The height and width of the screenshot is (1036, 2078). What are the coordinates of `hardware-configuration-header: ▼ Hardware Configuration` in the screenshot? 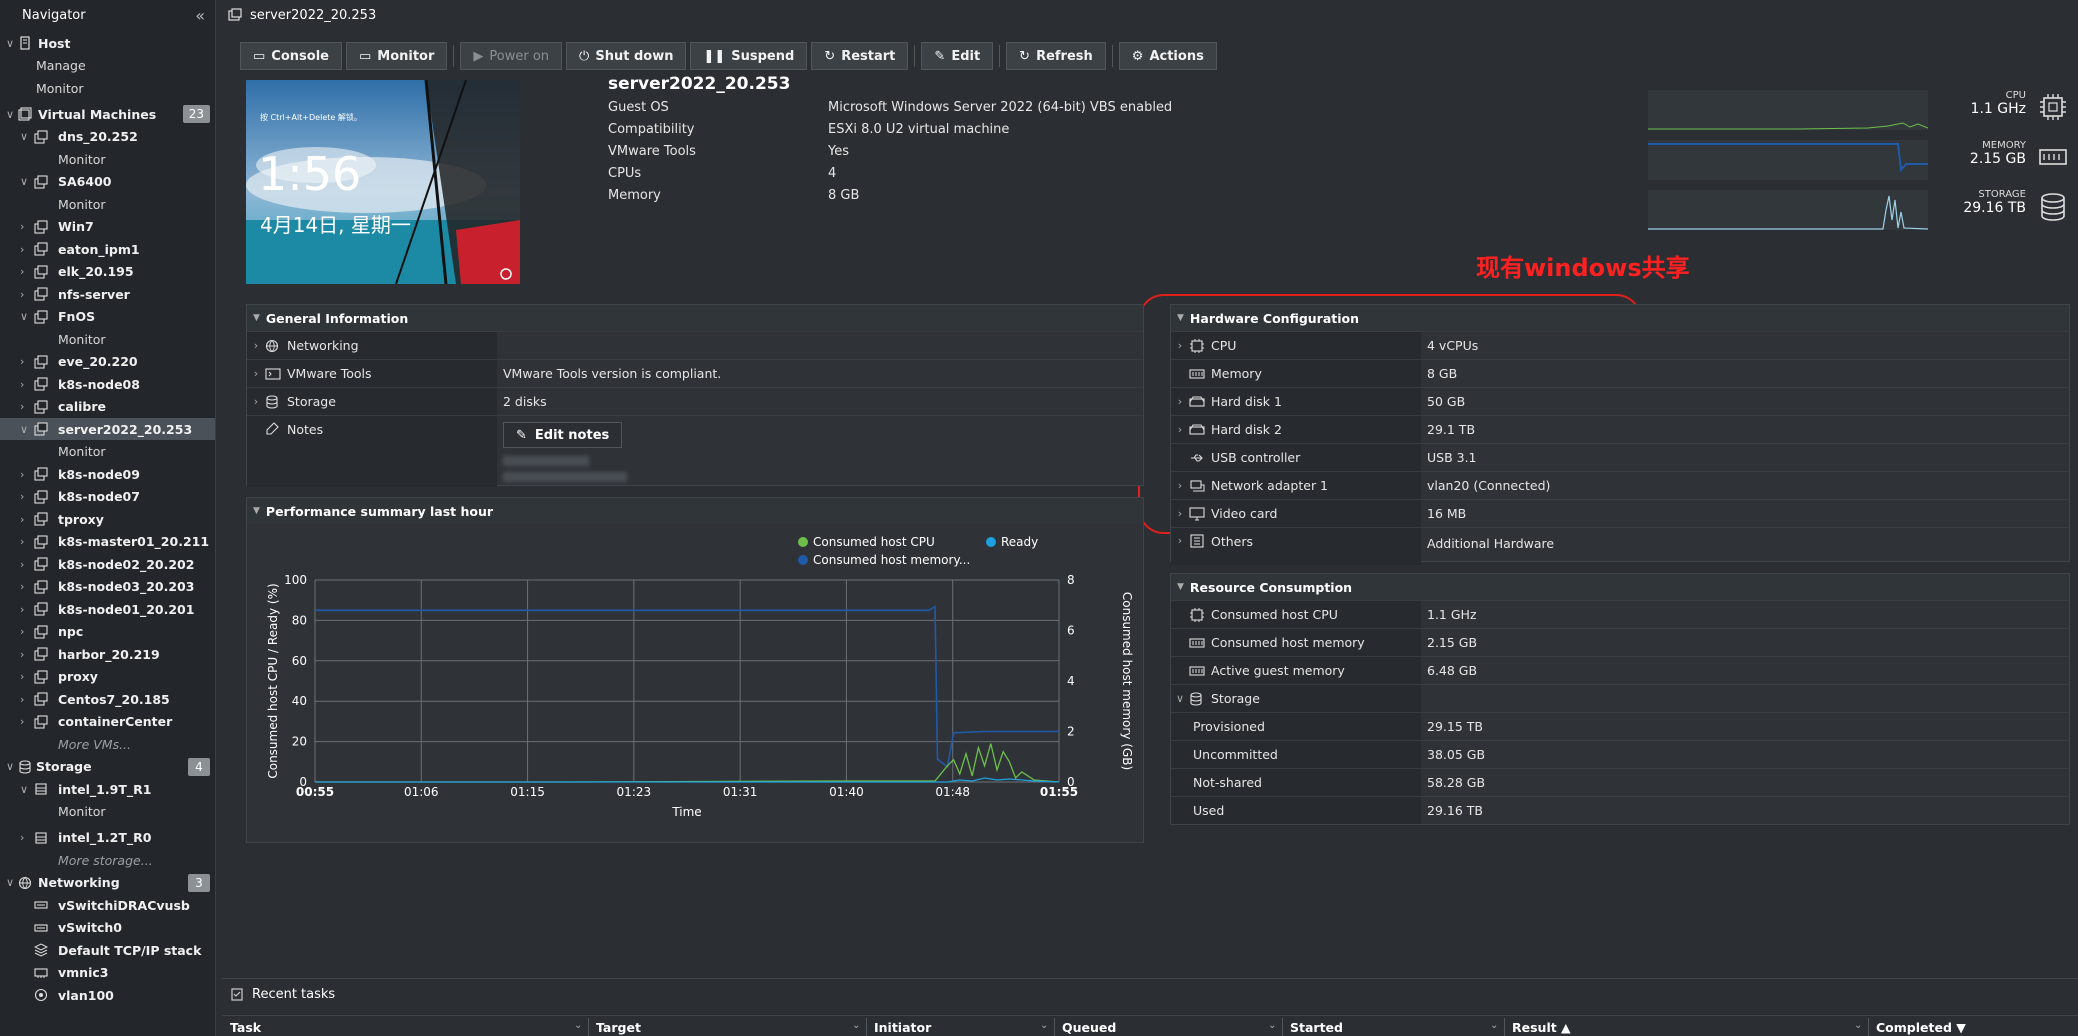 It's located at (1620, 318).